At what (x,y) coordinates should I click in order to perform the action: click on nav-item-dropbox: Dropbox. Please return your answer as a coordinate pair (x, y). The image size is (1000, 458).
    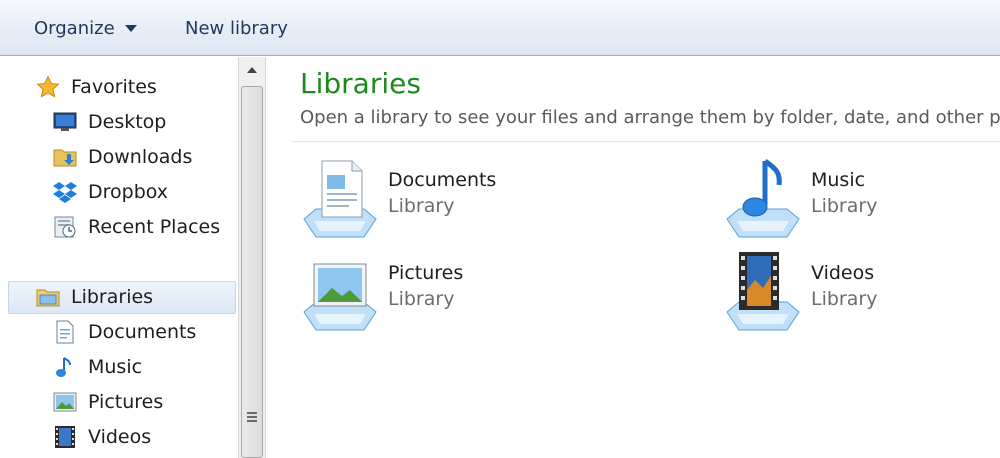
    Looking at the image, I should click on (110, 192).